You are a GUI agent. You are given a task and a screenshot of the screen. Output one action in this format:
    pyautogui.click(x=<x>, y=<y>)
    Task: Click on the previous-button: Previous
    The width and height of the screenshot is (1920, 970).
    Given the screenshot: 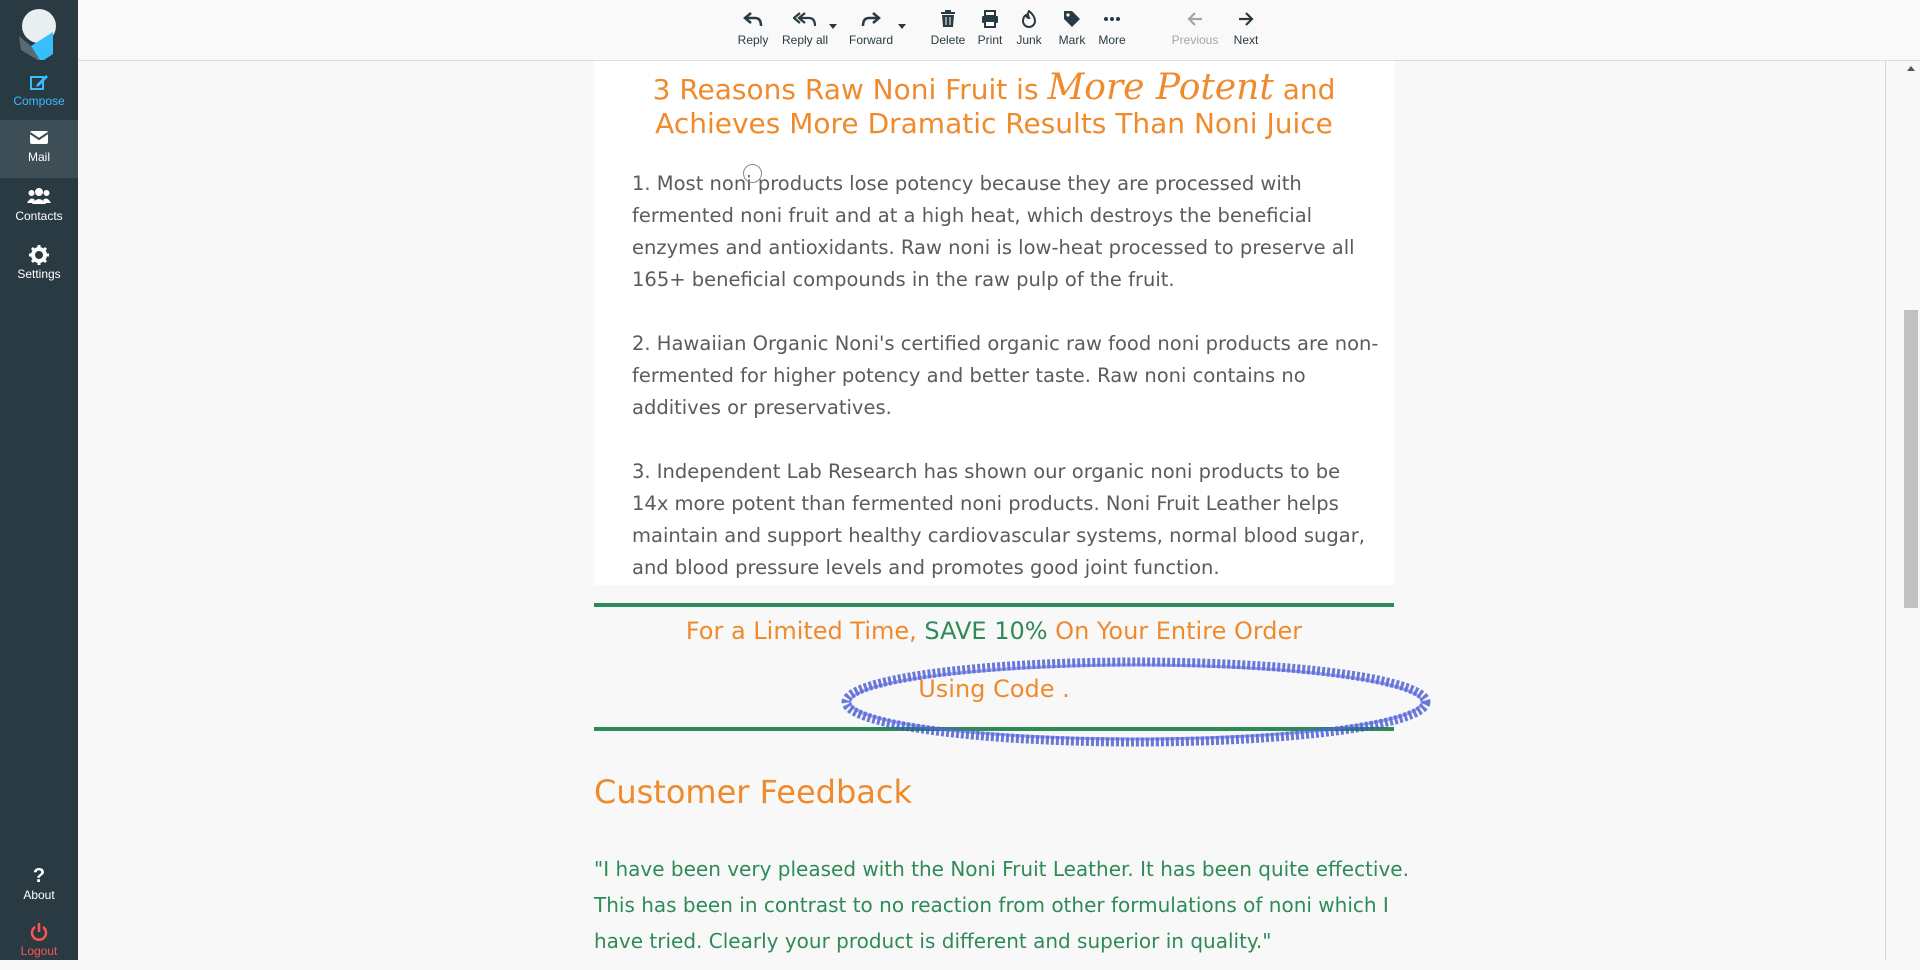 What is the action you would take?
    pyautogui.click(x=1195, y=33)
    